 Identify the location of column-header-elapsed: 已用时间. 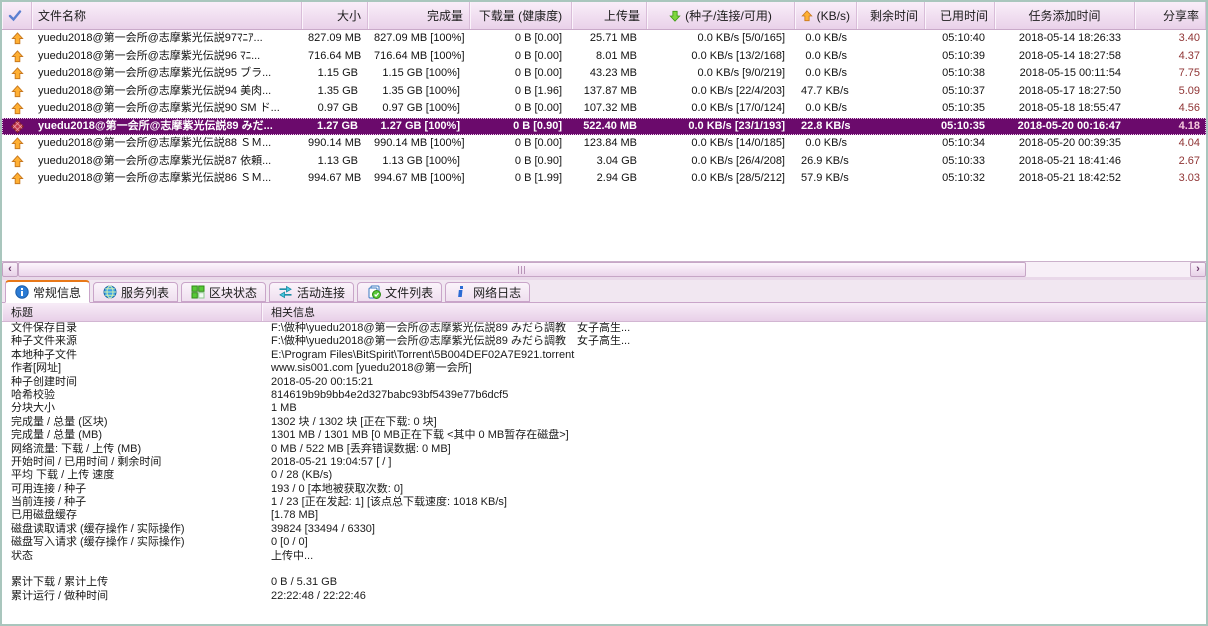
(960, 15).